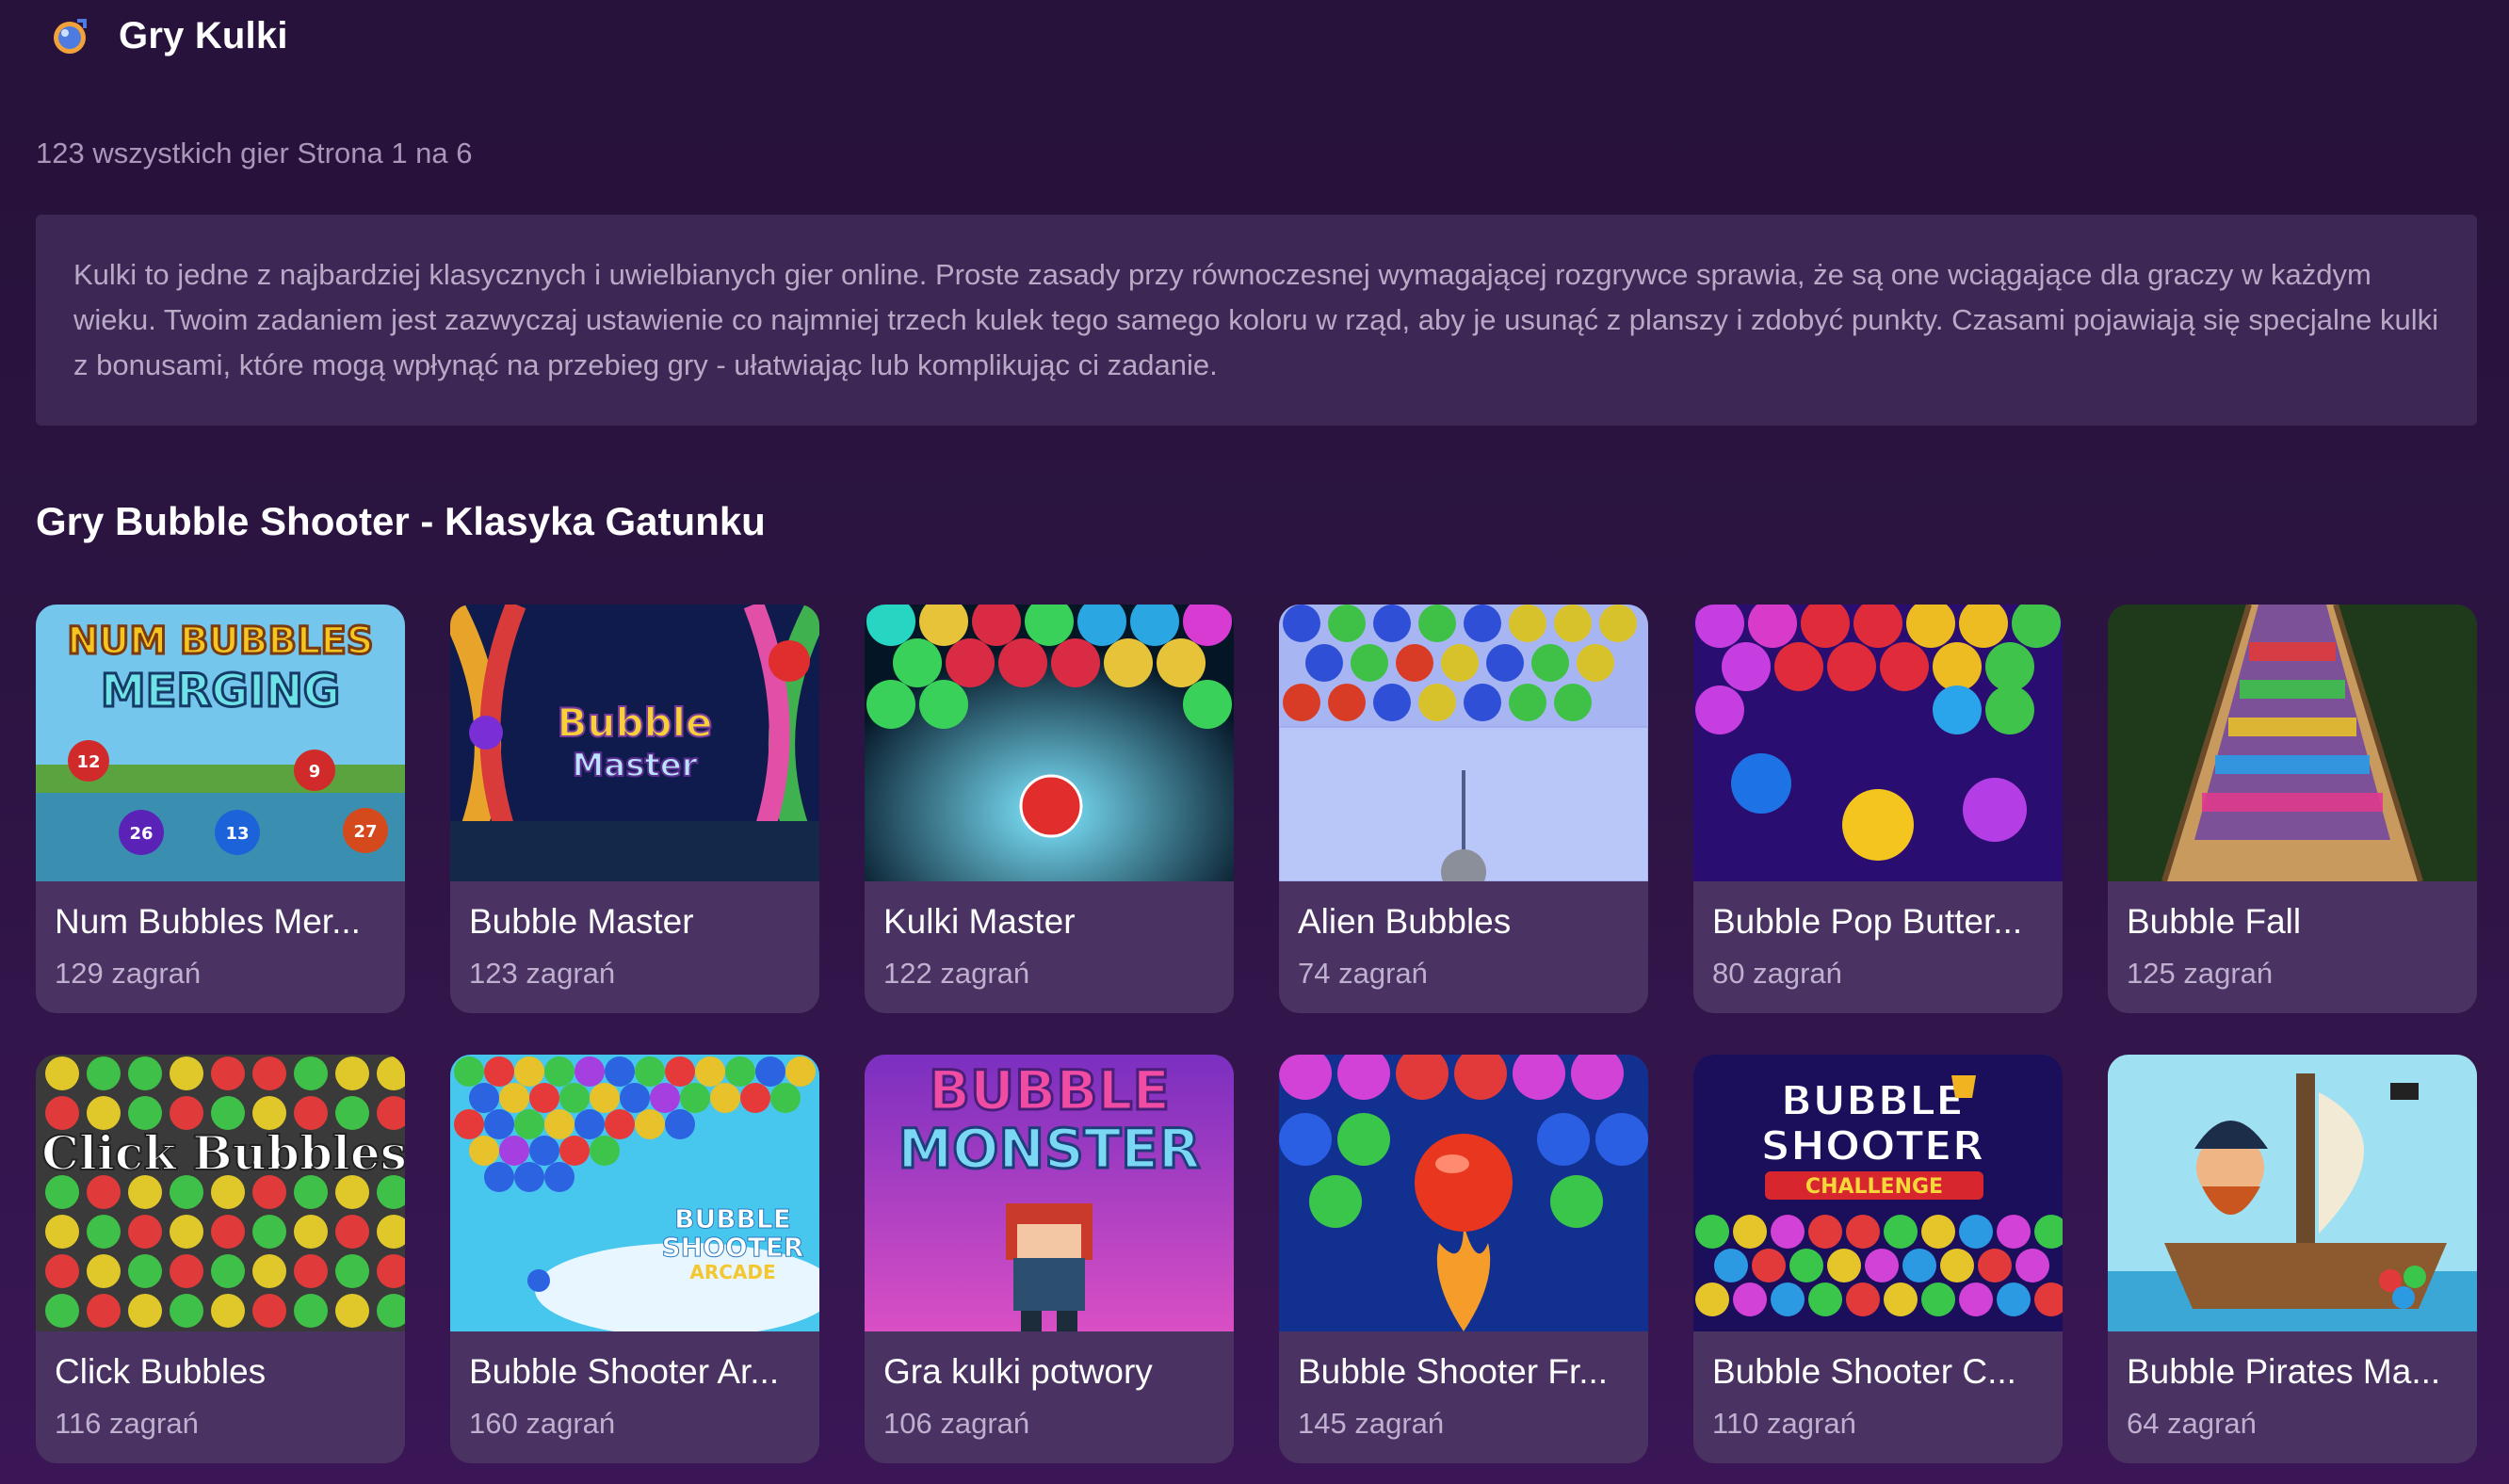  What do you see at coordinates (220, 743) in the screenshot?
I see `game-thumbnail: NUM BUBBLES MERGING 12 9 26 13 27` at bounding box center [220, 743].